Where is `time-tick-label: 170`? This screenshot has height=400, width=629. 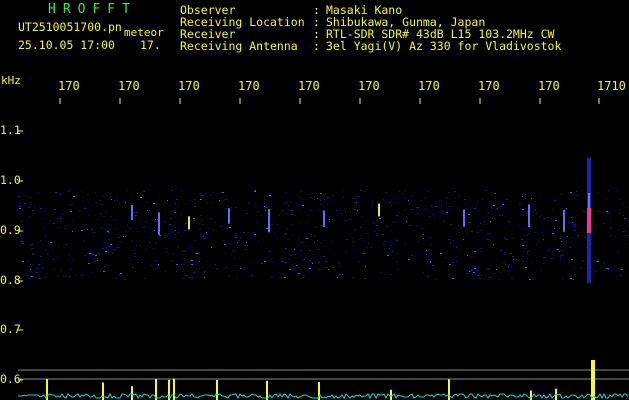 time-tick-label: 170 is located at coordinates (129, 86).